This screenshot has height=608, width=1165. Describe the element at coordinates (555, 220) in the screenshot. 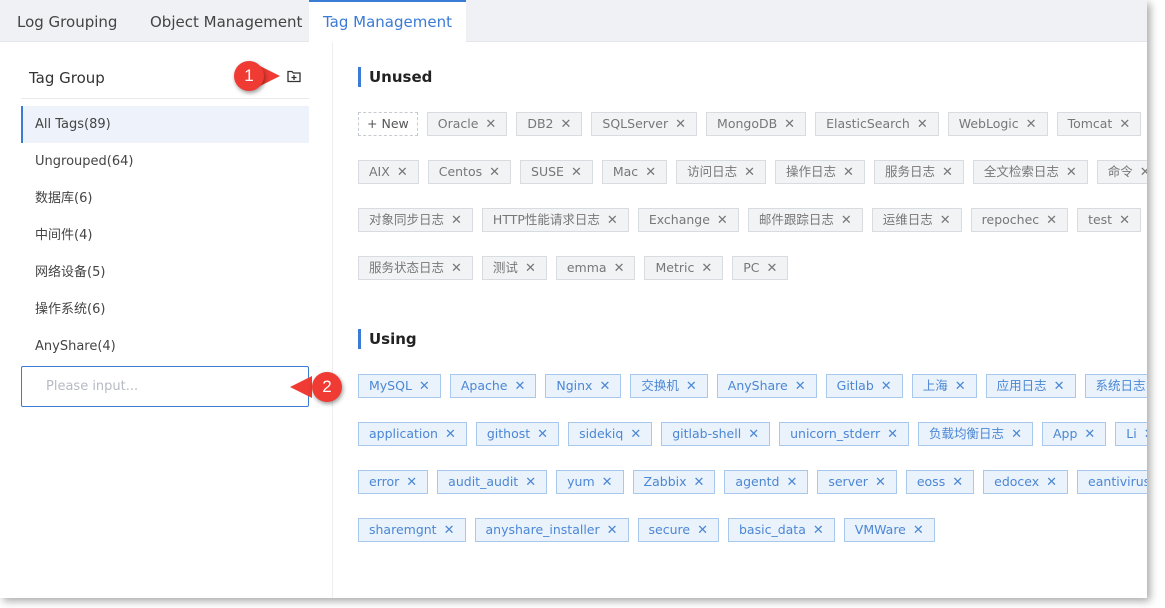

I see `unused-tag: HTTP性能请求日志 ✕` at that location.